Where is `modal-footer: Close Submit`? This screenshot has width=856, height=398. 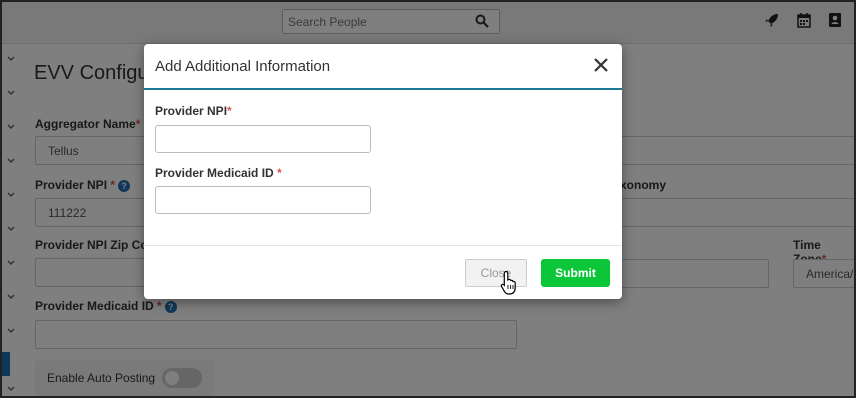 modal-footer: Close Submit is located at coordinates (383, 272).